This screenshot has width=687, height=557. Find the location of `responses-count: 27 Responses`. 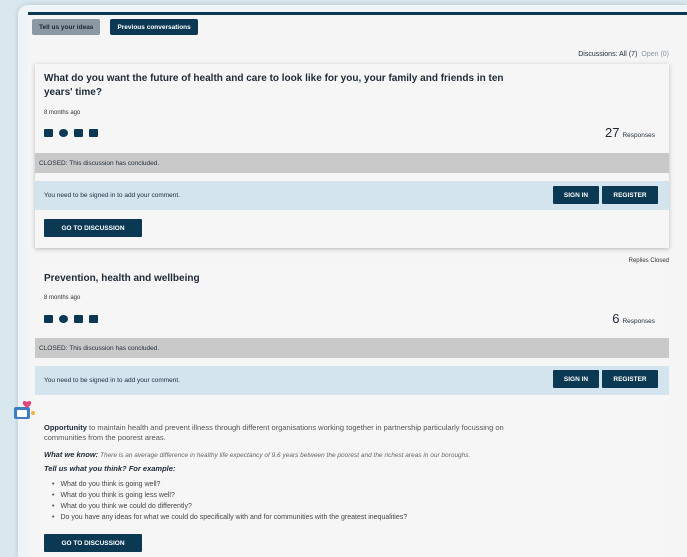

responses-count: 27 Responses is located at coordinates (630, 132).